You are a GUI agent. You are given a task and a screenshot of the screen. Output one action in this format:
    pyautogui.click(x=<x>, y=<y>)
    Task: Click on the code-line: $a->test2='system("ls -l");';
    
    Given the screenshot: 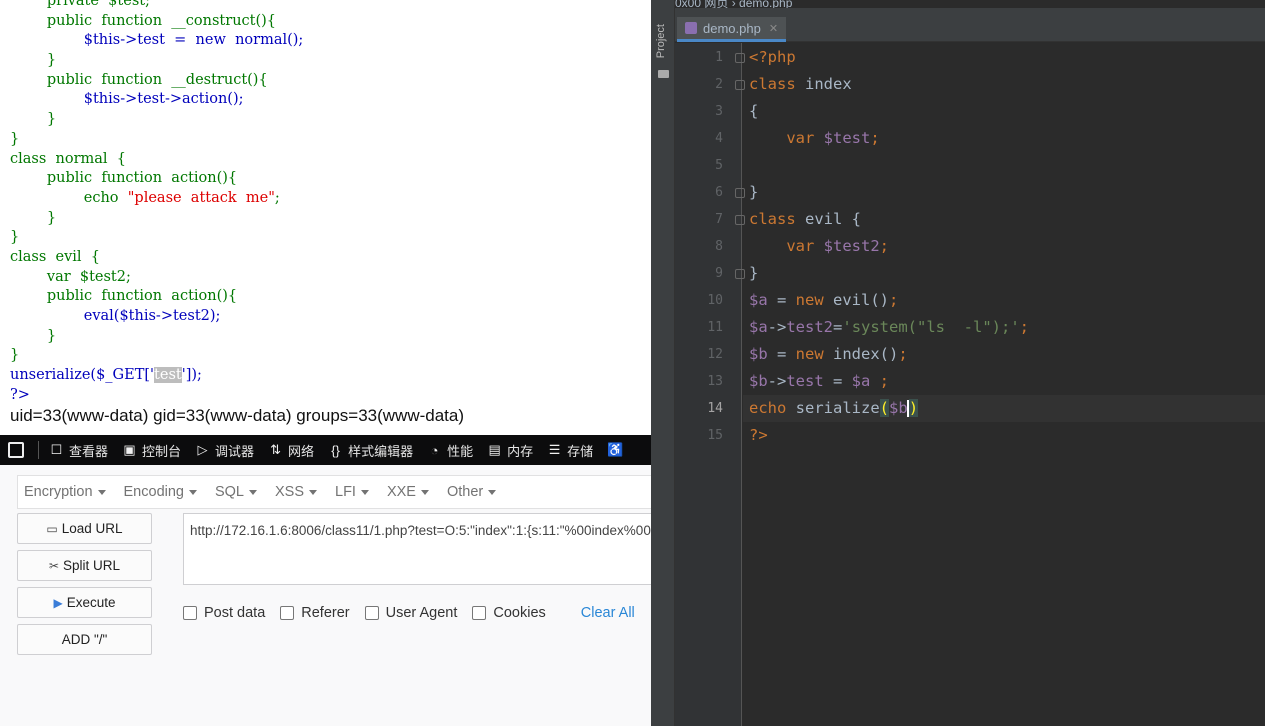 What is the action you would take?
    pyautogui.click(x=889, y=327)
    